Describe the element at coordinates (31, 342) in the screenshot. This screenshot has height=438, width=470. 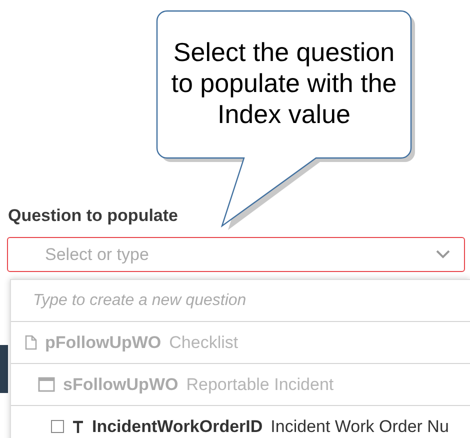
I see `document-icon` at that location.